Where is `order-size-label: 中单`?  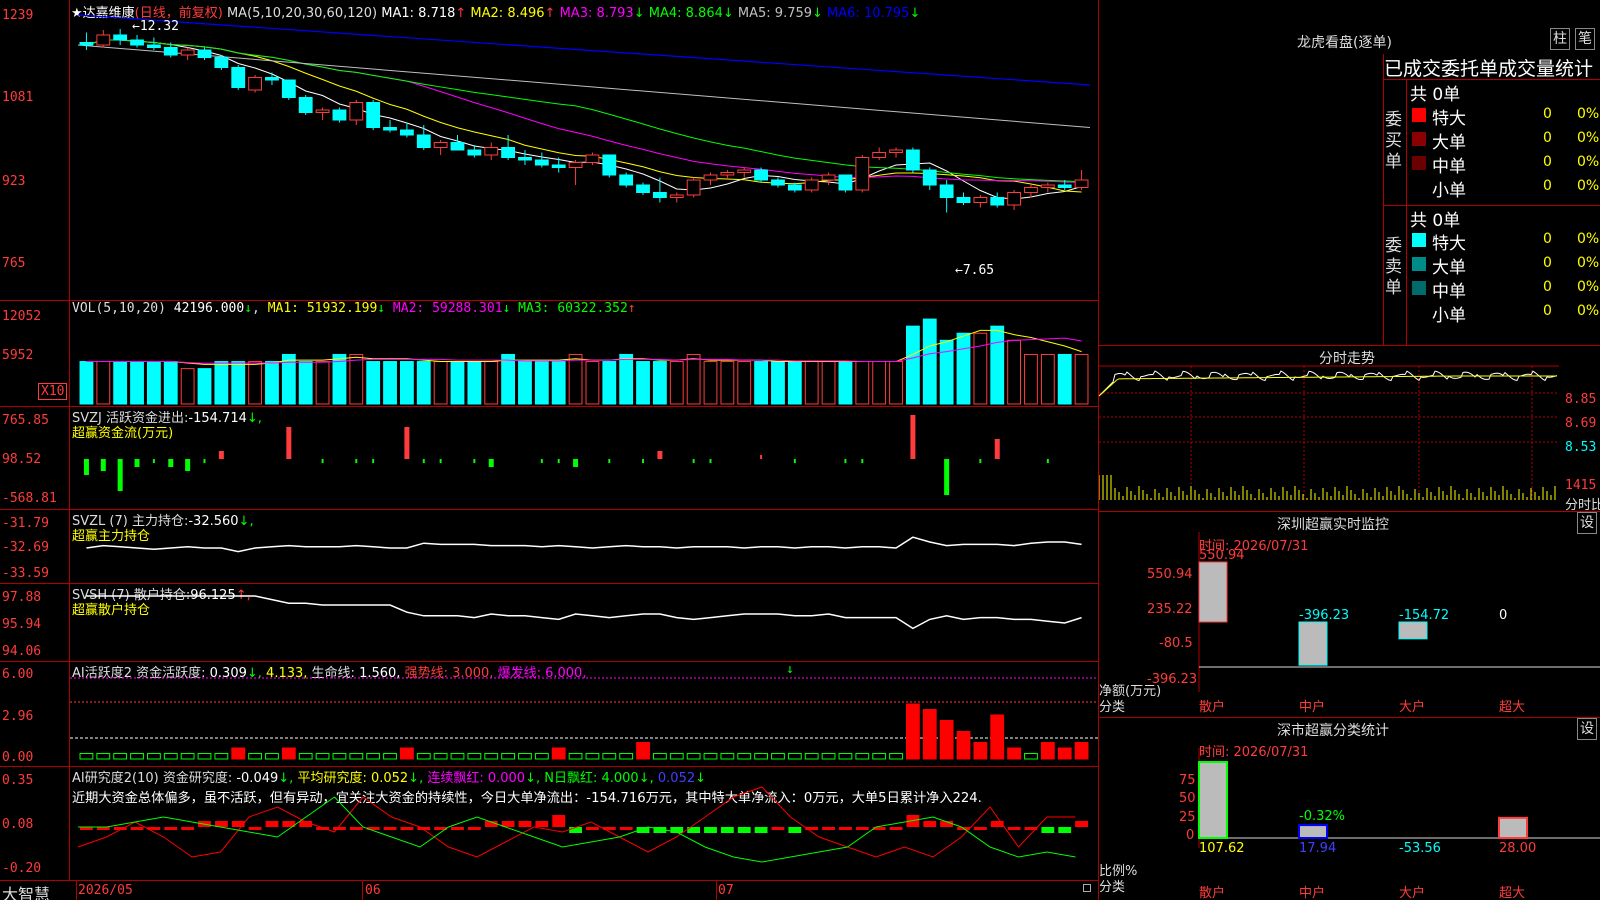 order-size-label: 中单 is located at coordinates (1449, 292).